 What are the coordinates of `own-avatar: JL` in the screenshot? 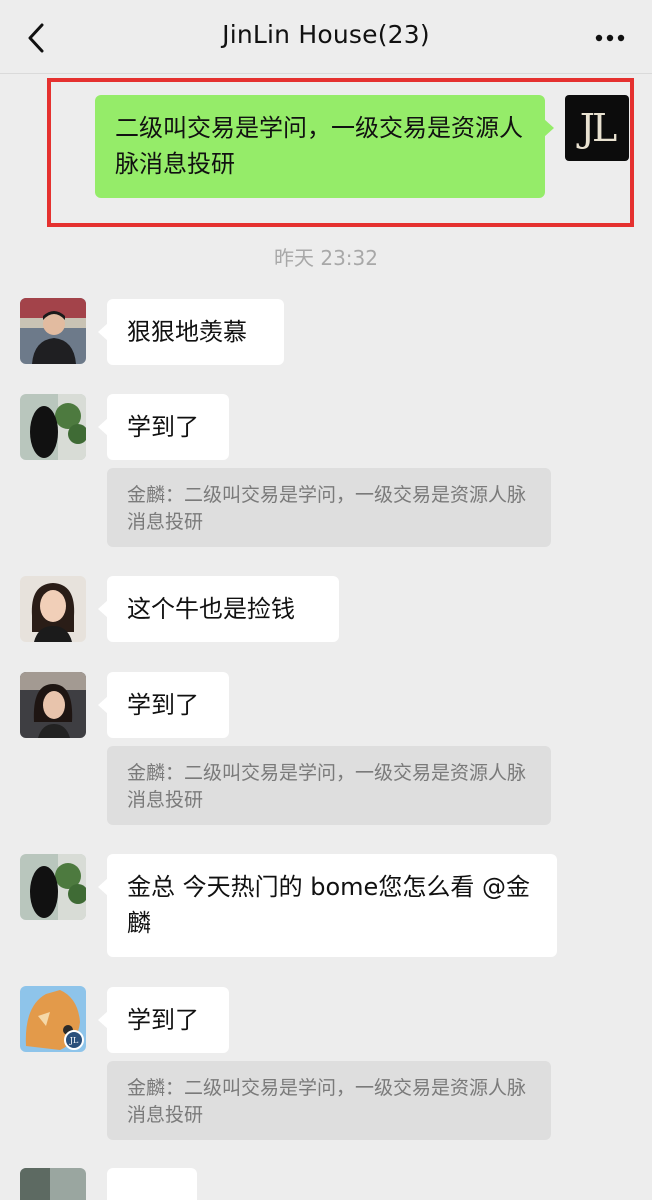 It's located at (597, 128).